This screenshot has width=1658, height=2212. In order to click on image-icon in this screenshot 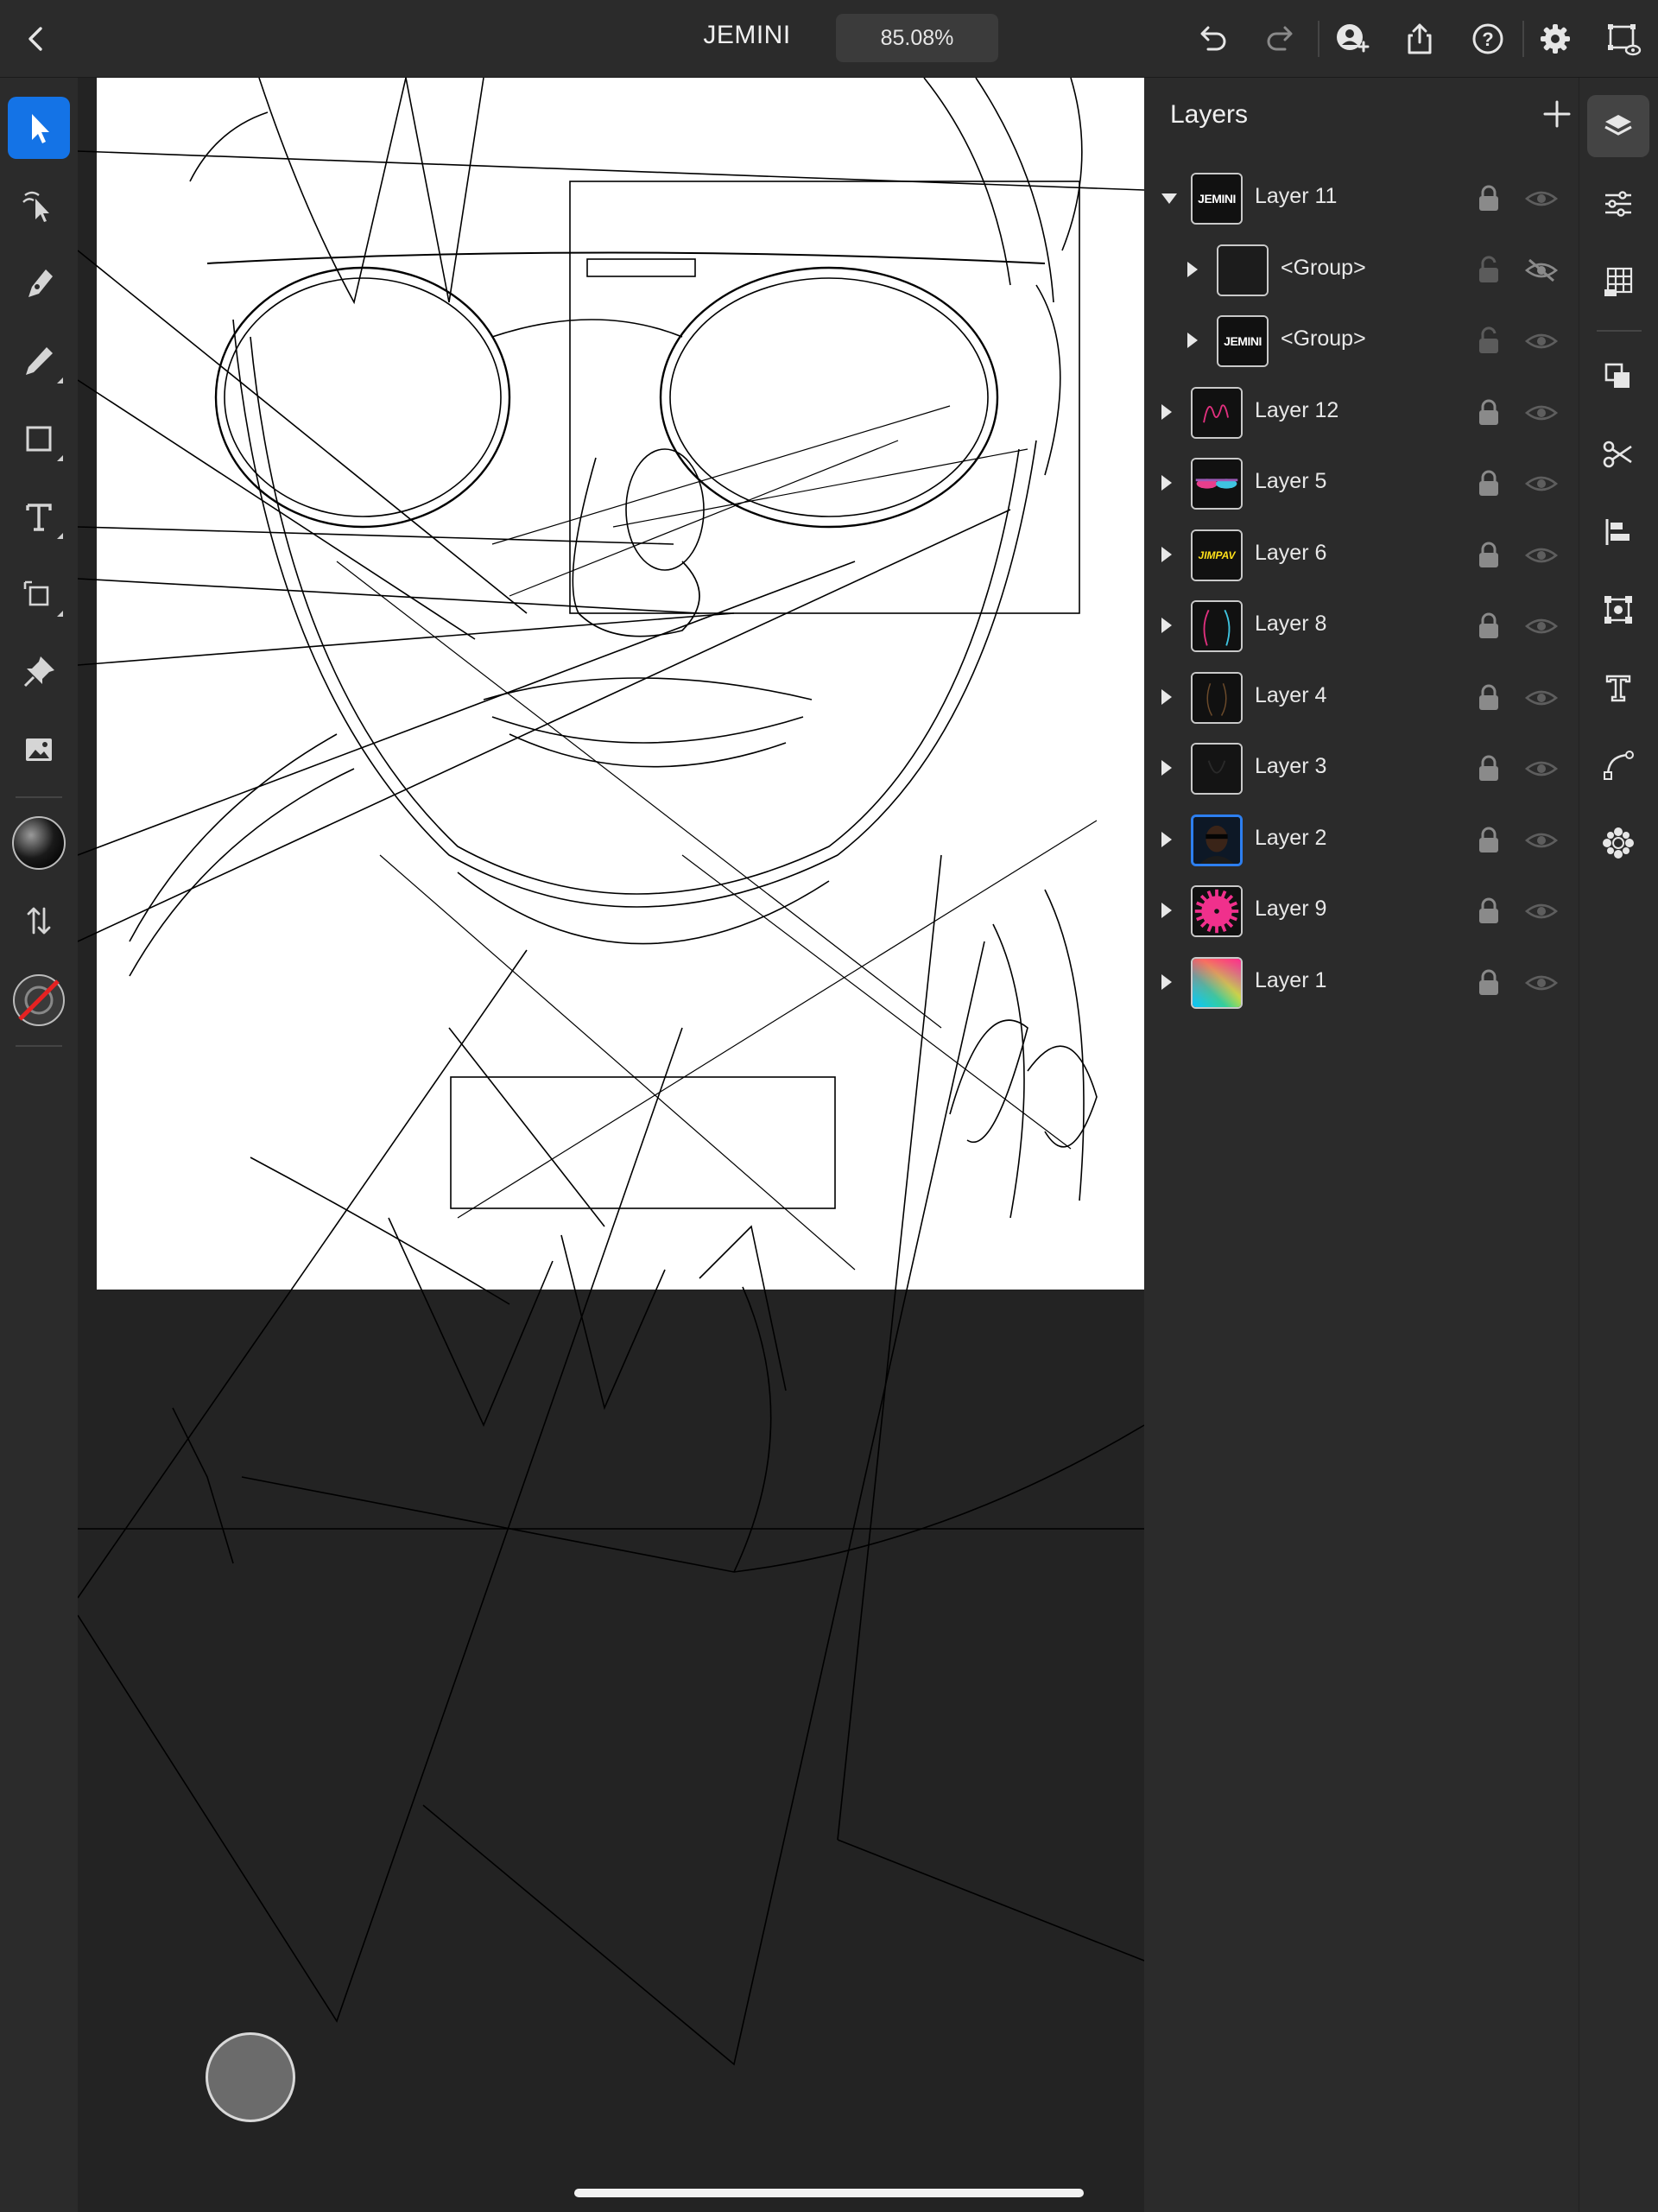, I will do `click(39, 750)`.